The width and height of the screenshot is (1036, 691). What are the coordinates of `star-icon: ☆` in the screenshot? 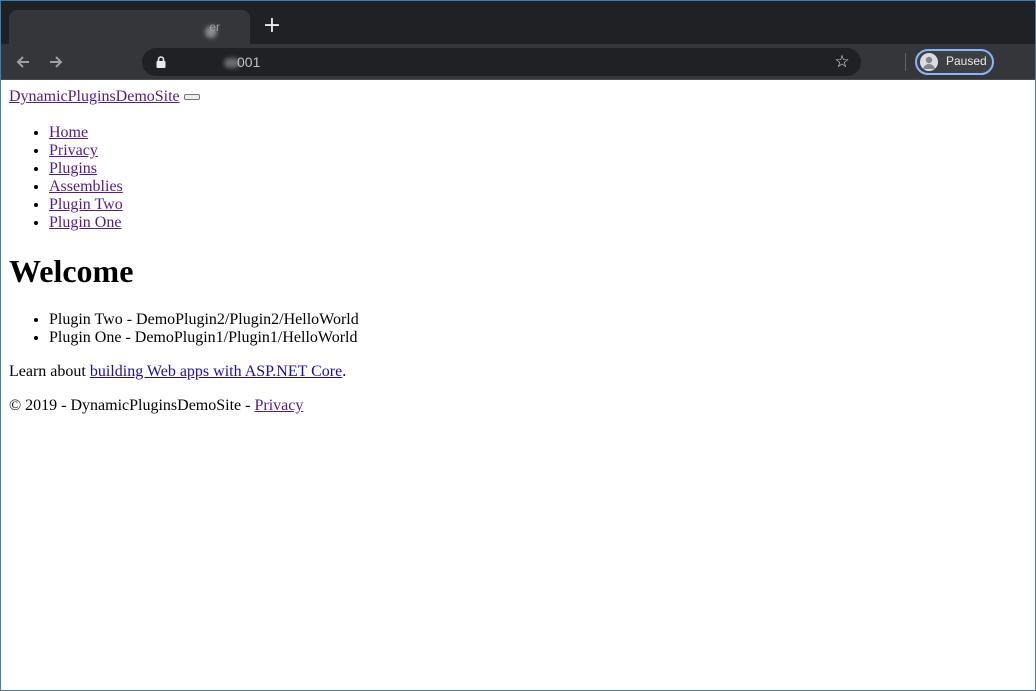 It's located at (842, 62).